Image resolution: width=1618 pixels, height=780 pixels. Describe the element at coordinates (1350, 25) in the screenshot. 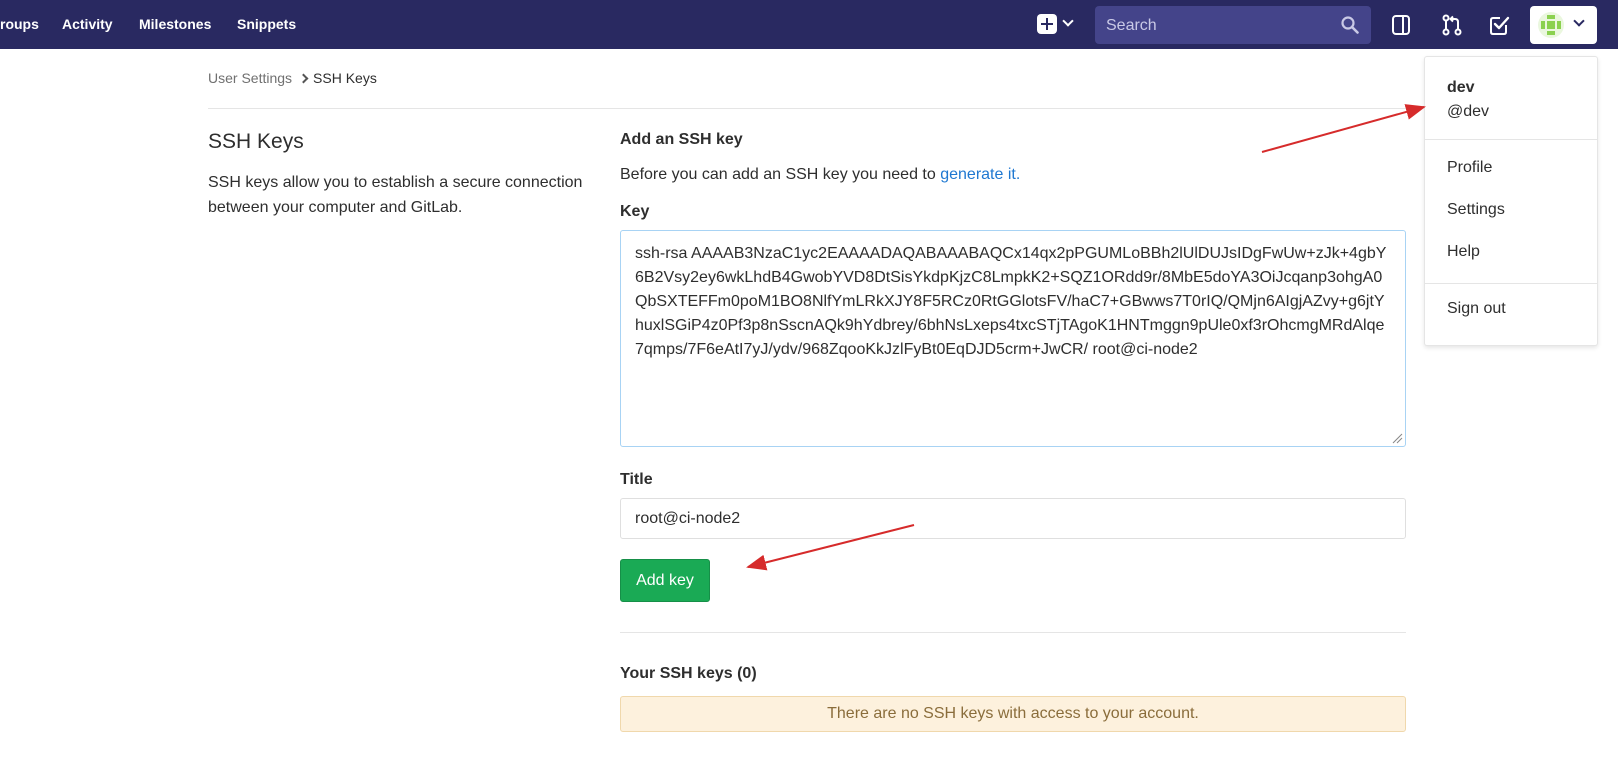

I see `search-icon` at that location.